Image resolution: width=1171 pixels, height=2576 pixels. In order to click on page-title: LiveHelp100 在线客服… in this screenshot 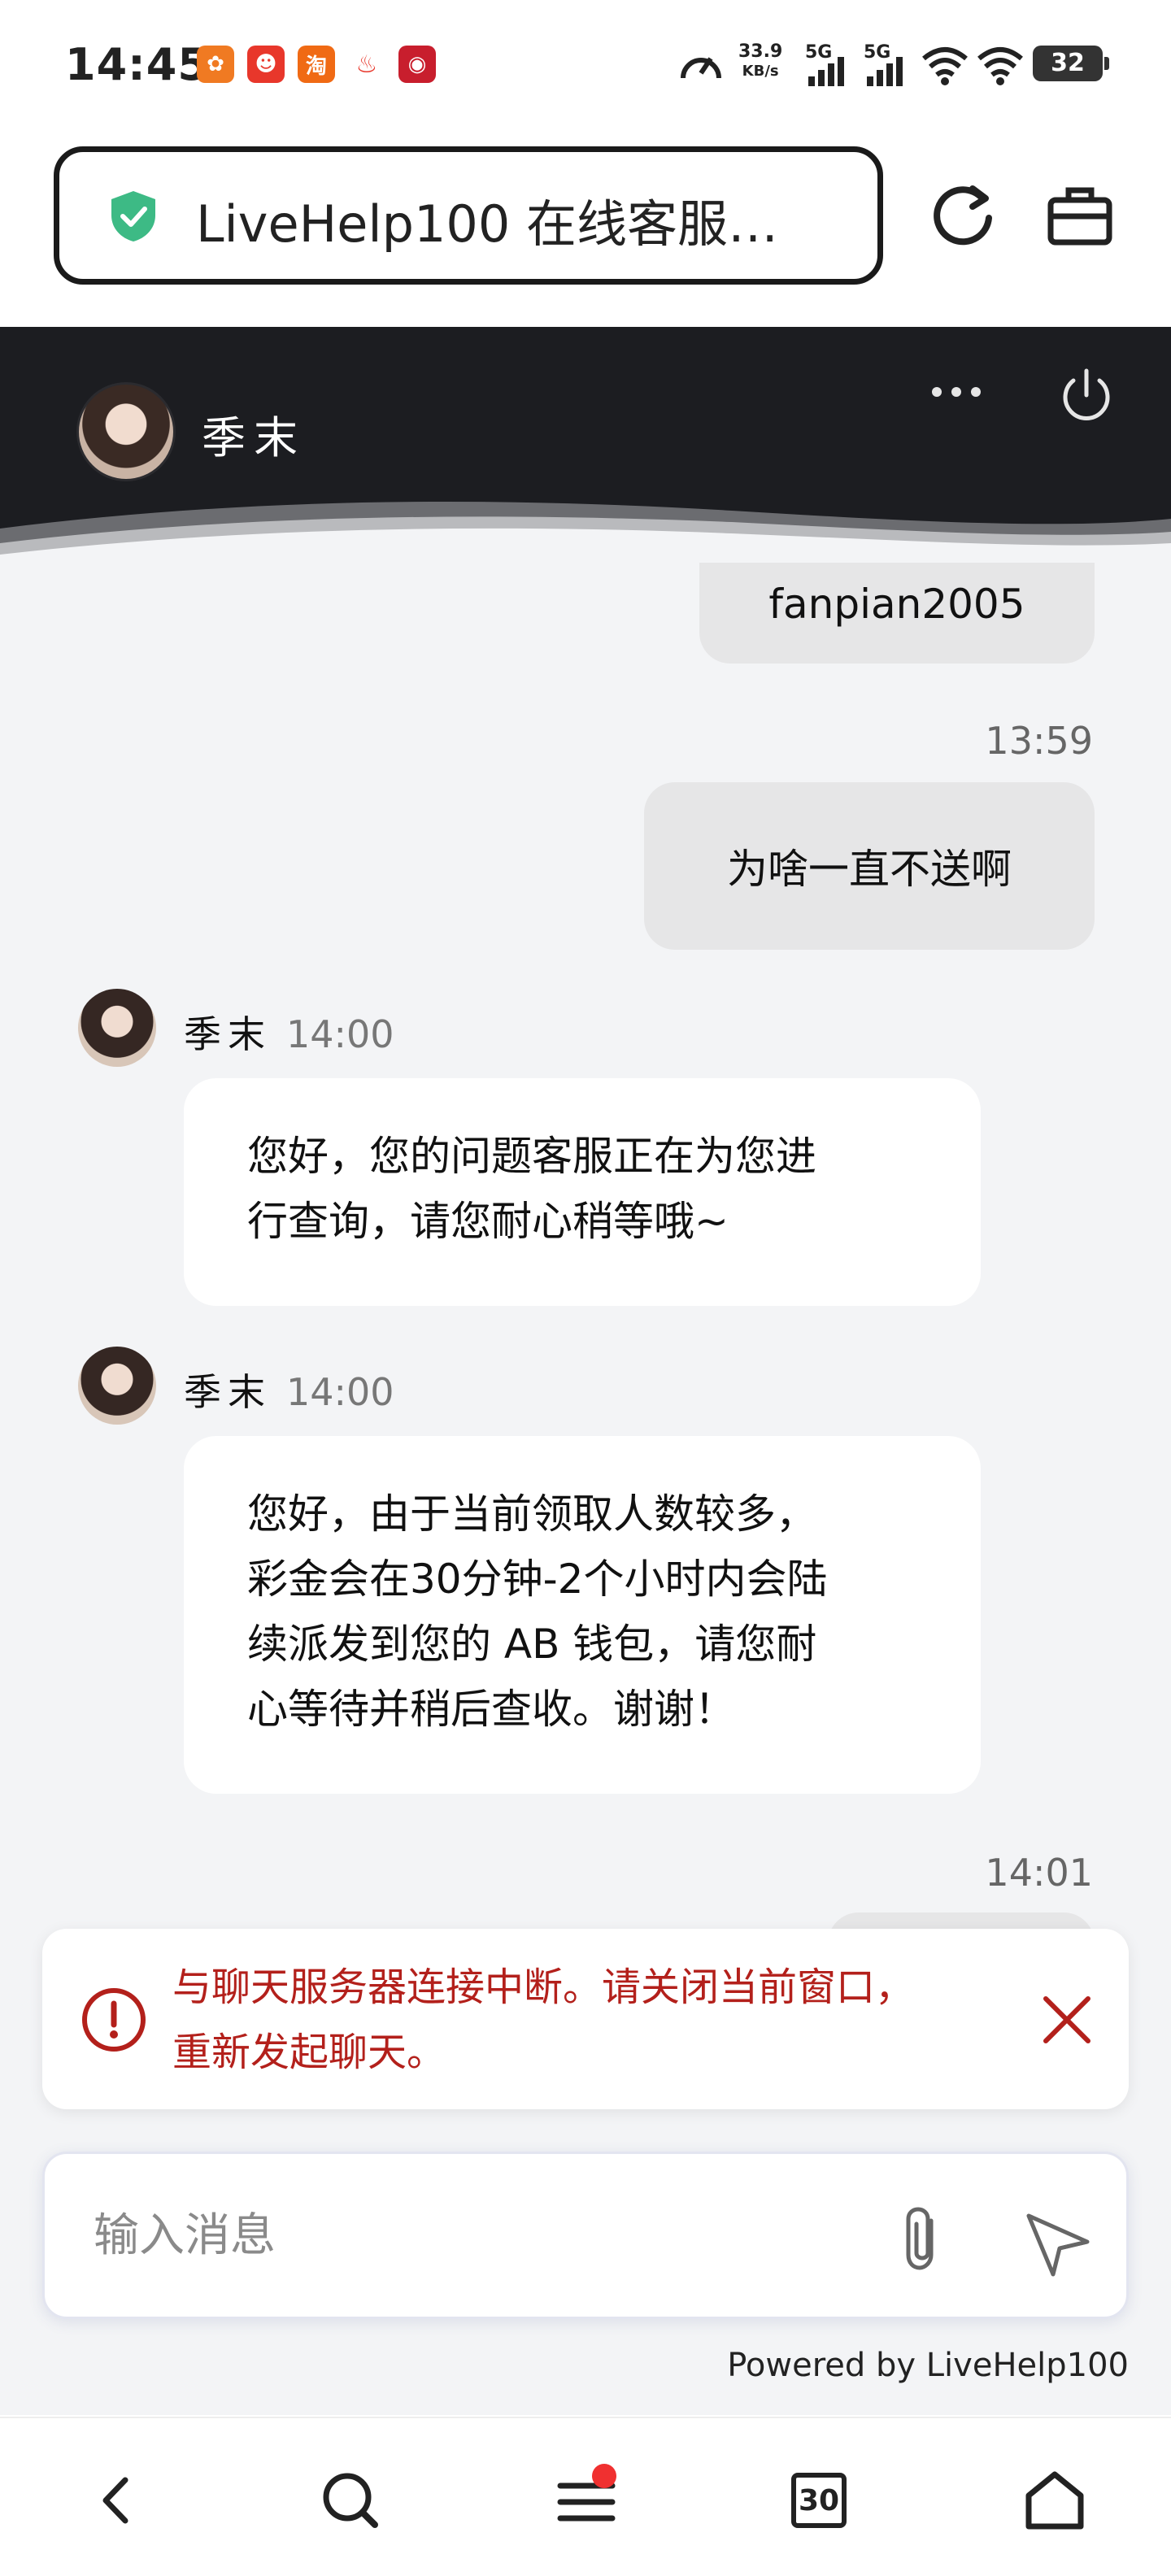, I will do `click(487, 224)`.